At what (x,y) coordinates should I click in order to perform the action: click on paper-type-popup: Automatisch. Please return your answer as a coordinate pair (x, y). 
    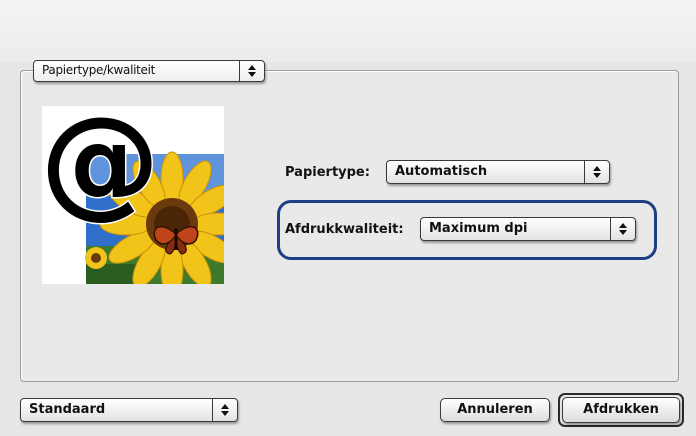
    Looking at the image, I should click on (498, 172).